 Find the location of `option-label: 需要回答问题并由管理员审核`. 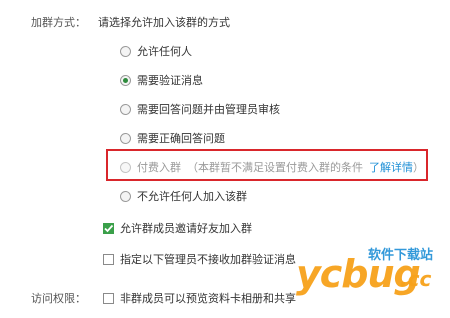

option-label: 需要回答问题并由管理员审核 is located at coordinates (208, 109).